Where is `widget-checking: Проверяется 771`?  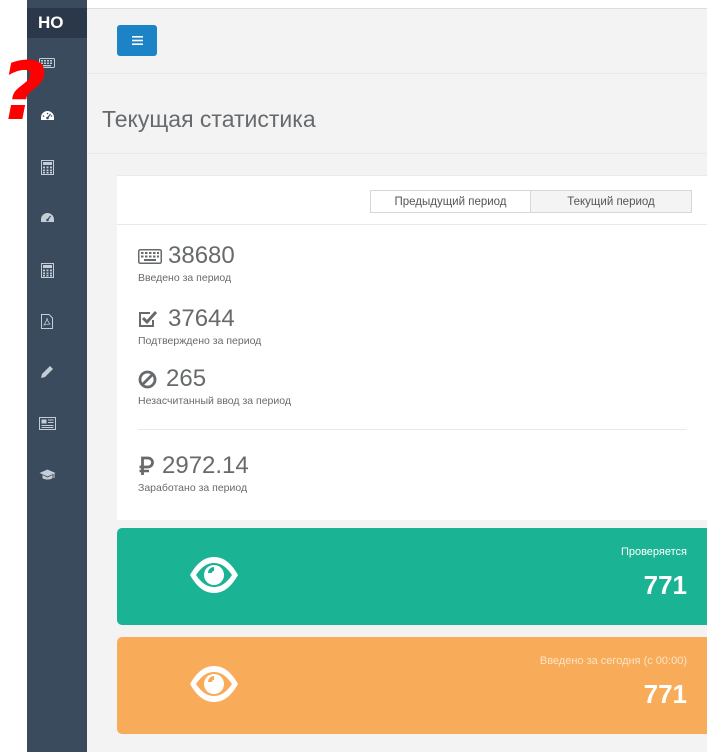 widget-checking: Проверяется 771 is located at coordinates (412, 576).